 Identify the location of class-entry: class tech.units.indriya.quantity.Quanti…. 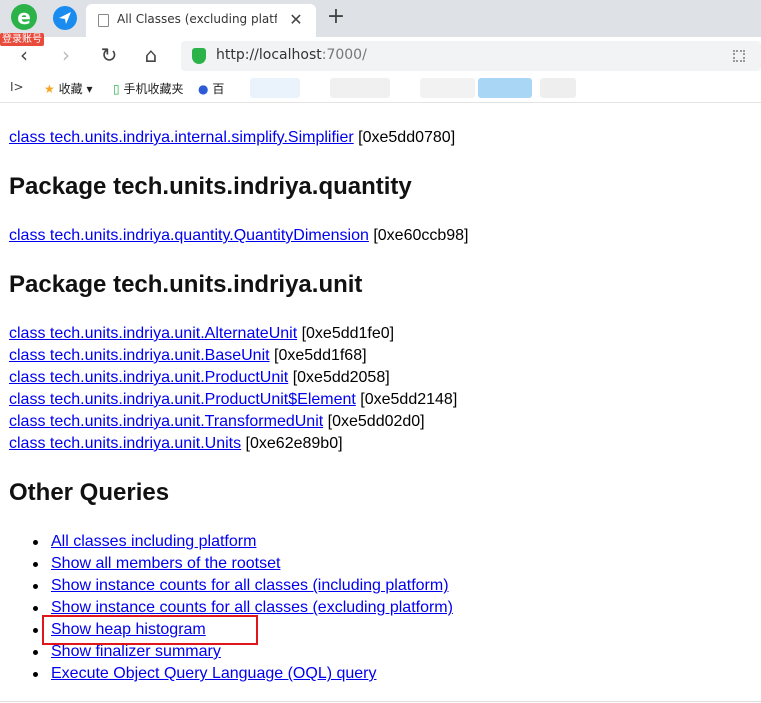
(239, 236).